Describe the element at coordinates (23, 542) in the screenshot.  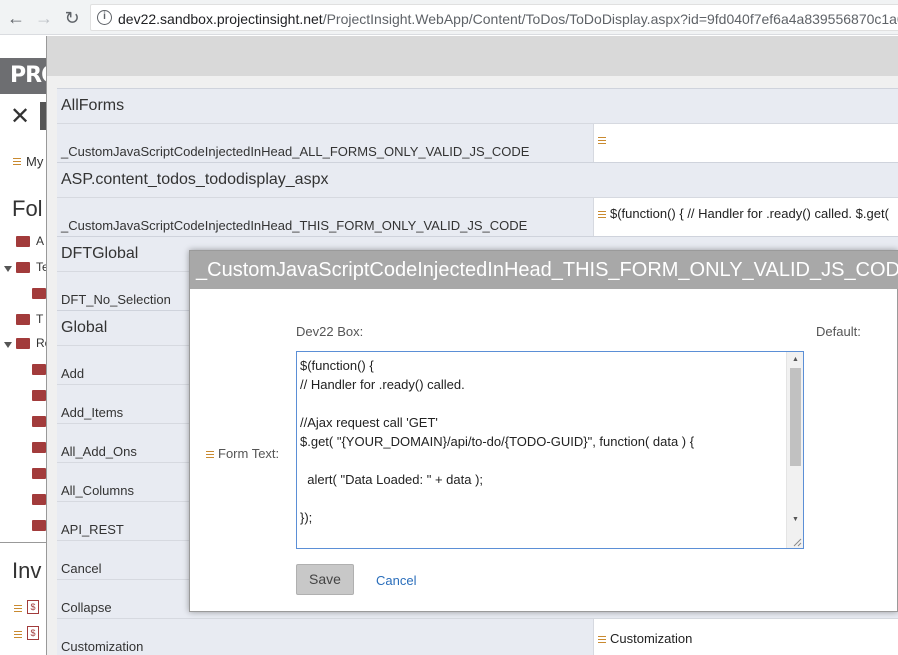
I see `divider` at that location.